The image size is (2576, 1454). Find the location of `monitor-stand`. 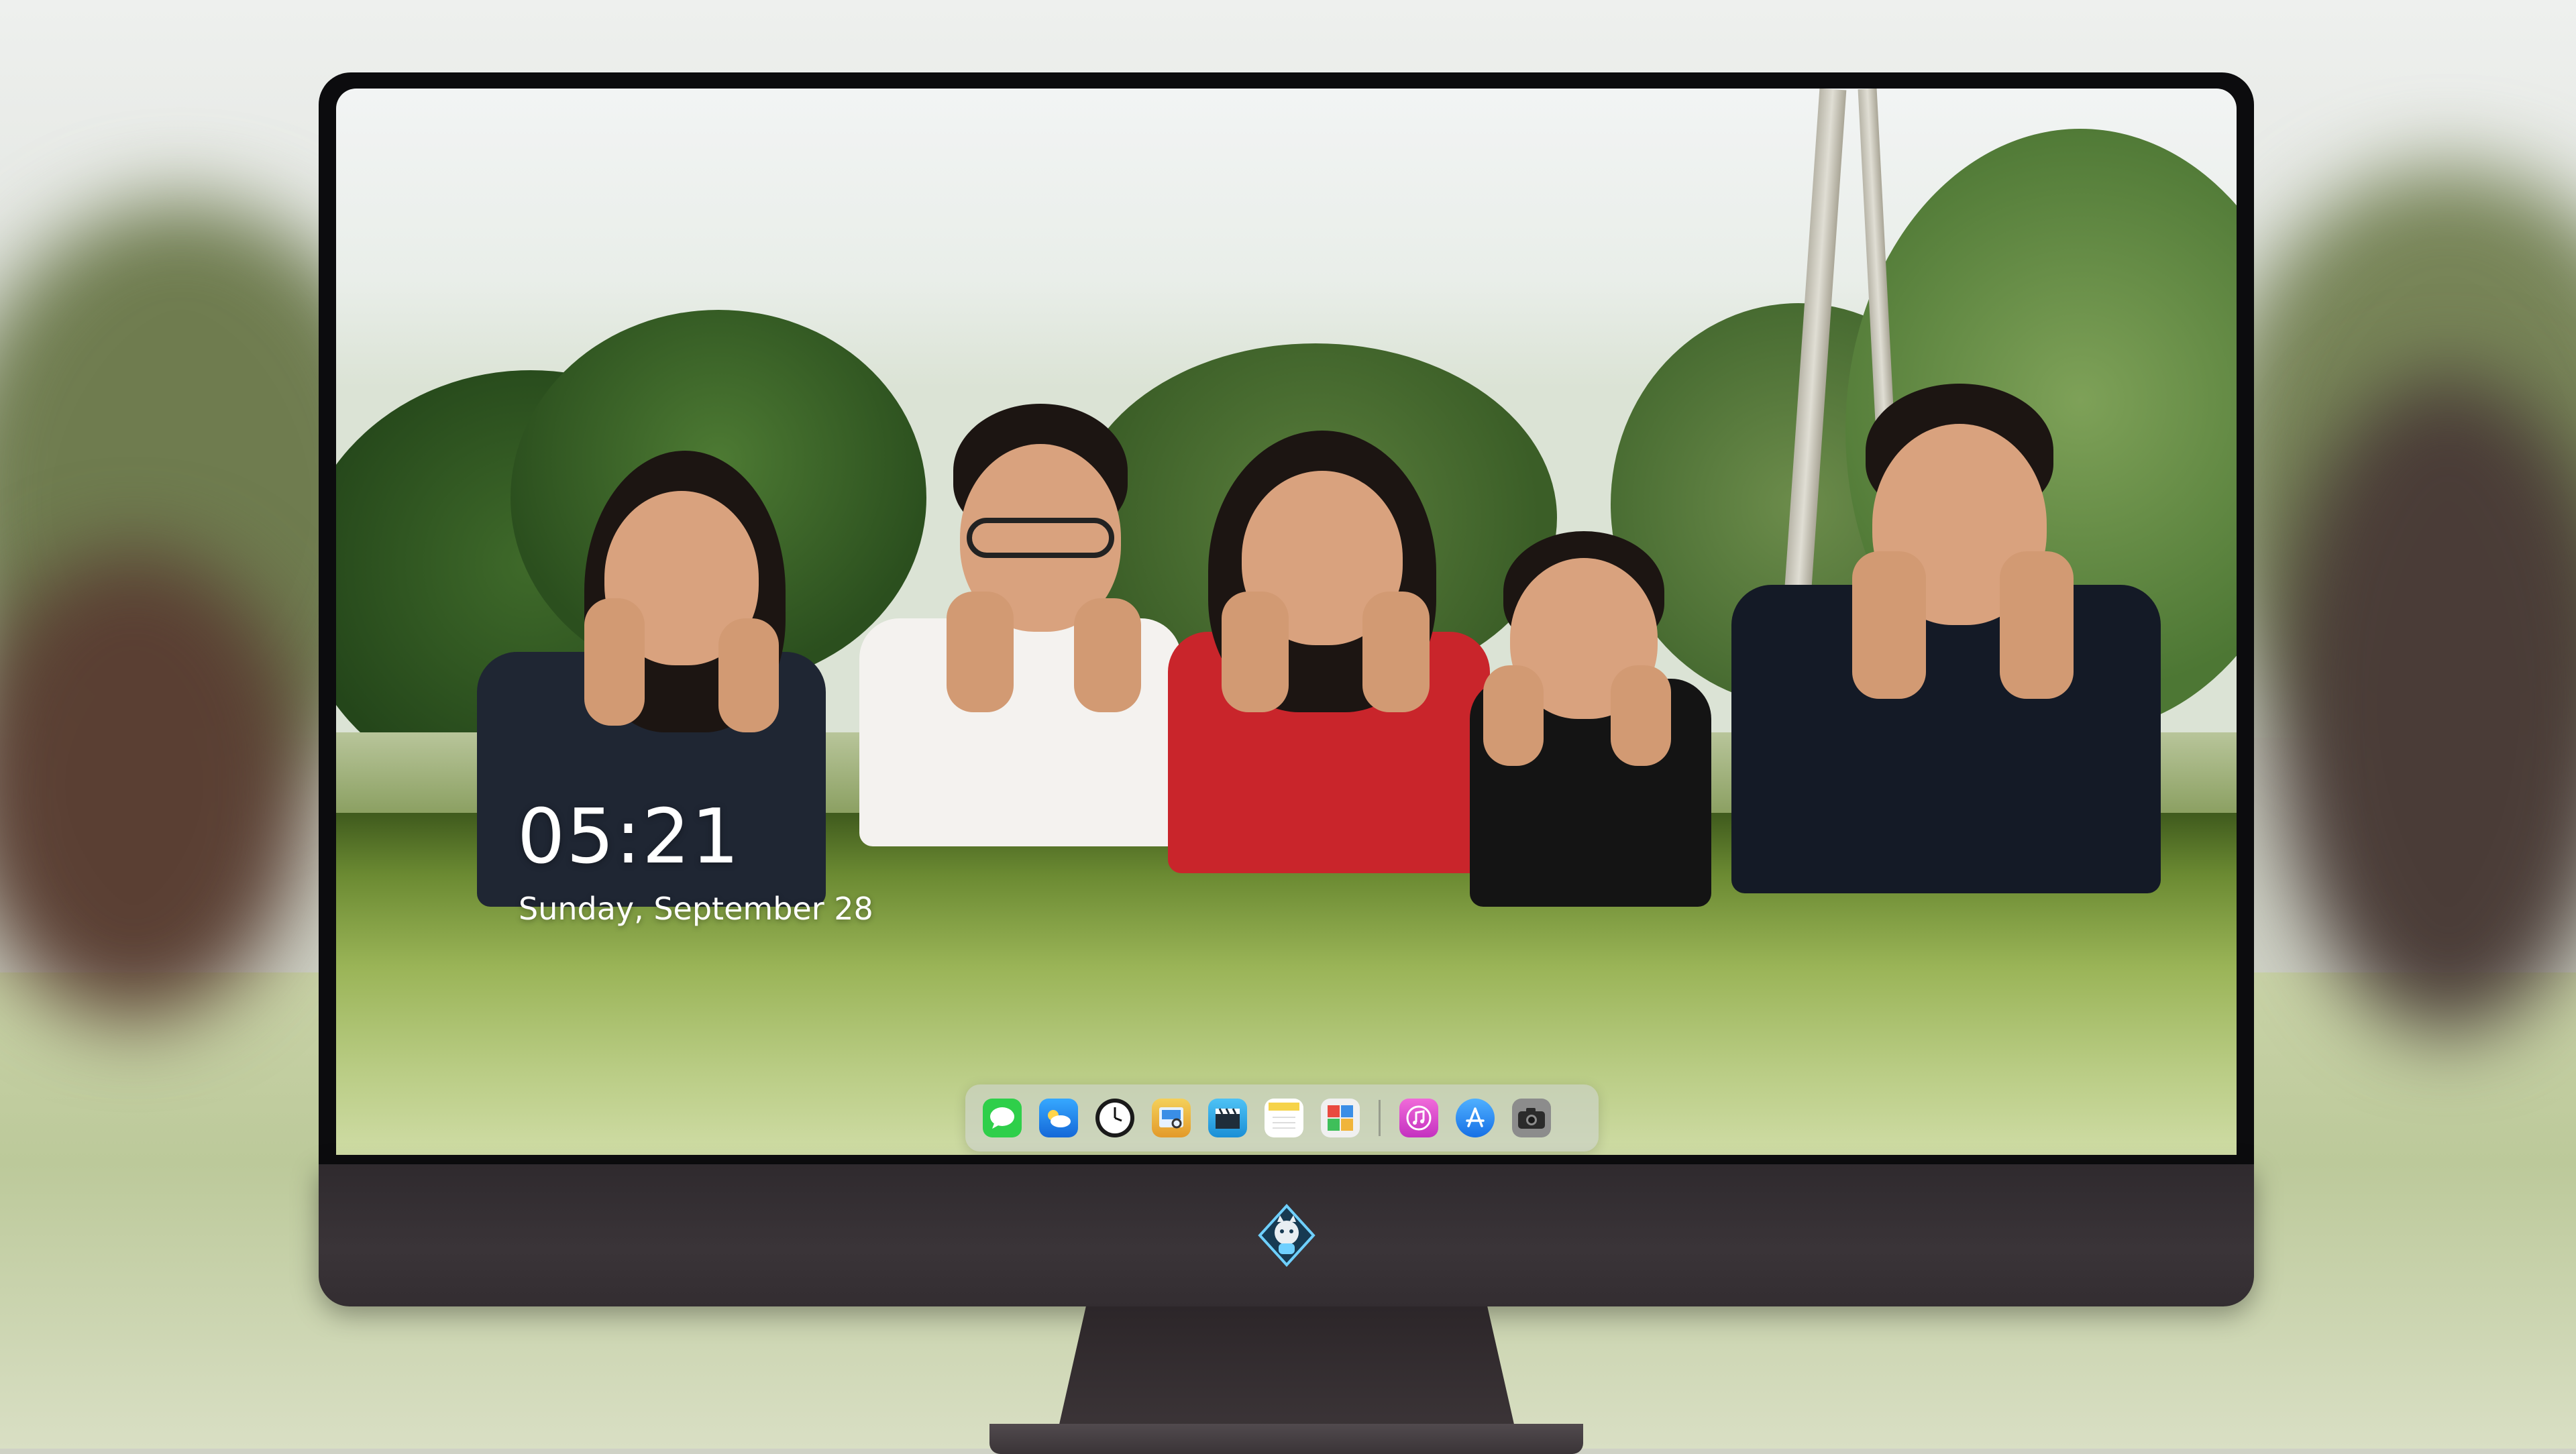

monitor-stand is located at coordinates (1287, 1366).